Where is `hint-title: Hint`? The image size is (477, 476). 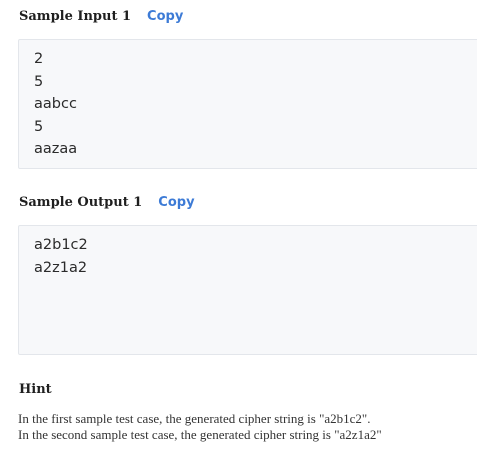
hint-title: Hint is located at coordinates (35, 389).